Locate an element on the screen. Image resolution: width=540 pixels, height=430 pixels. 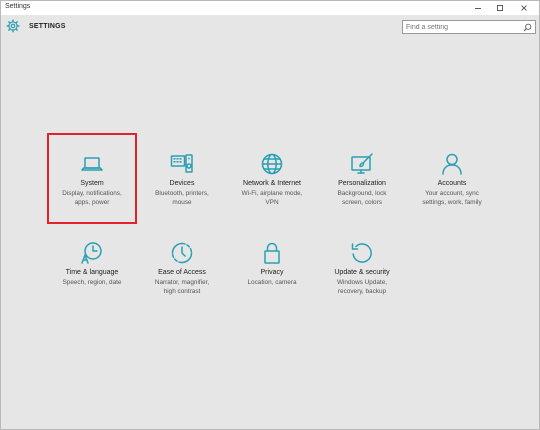
tile-description-line: Display, notifications, is located at coordinates (92, 193).